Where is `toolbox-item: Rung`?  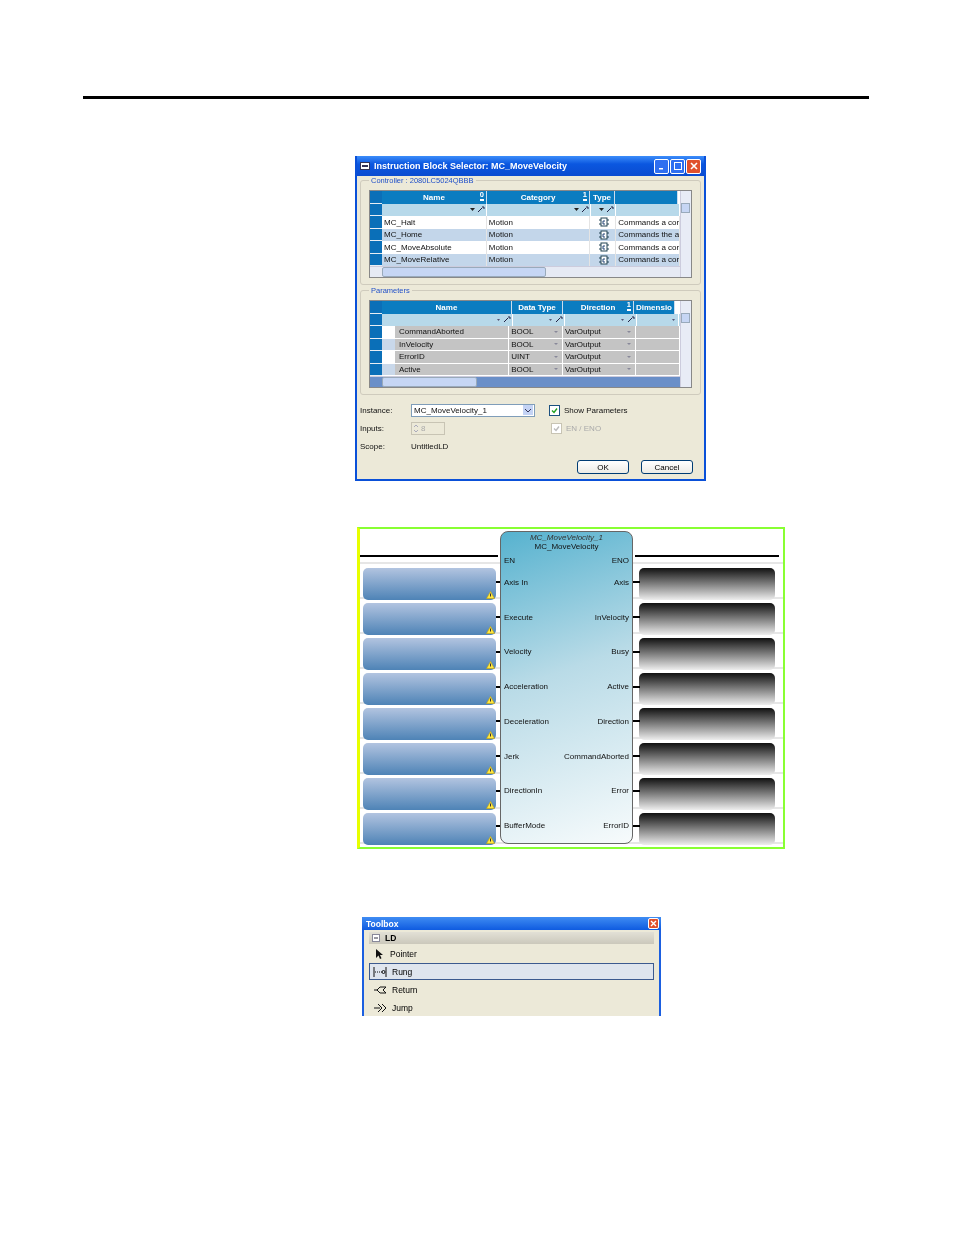 toolbox-item: Rung is located at coordinates (511, 971).